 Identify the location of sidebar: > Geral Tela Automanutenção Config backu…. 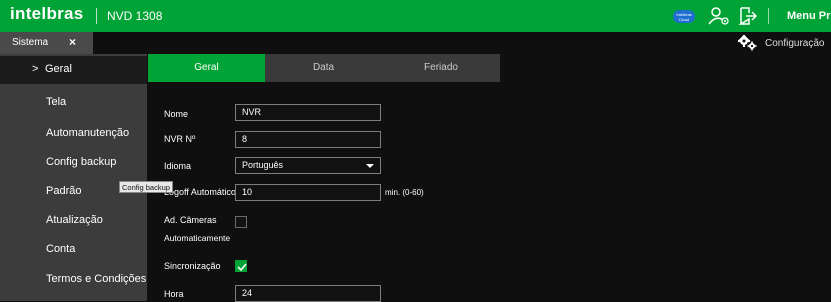
(73, 177).